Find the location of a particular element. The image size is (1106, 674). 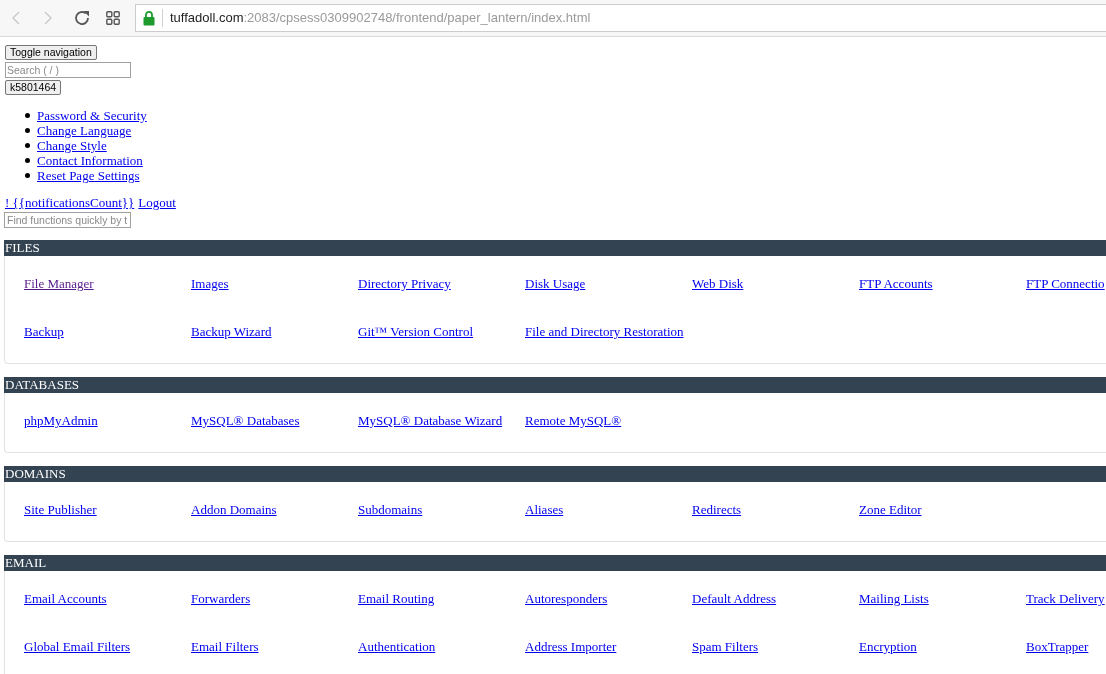

function-link: Default Address is located at coordinates (734, 598).